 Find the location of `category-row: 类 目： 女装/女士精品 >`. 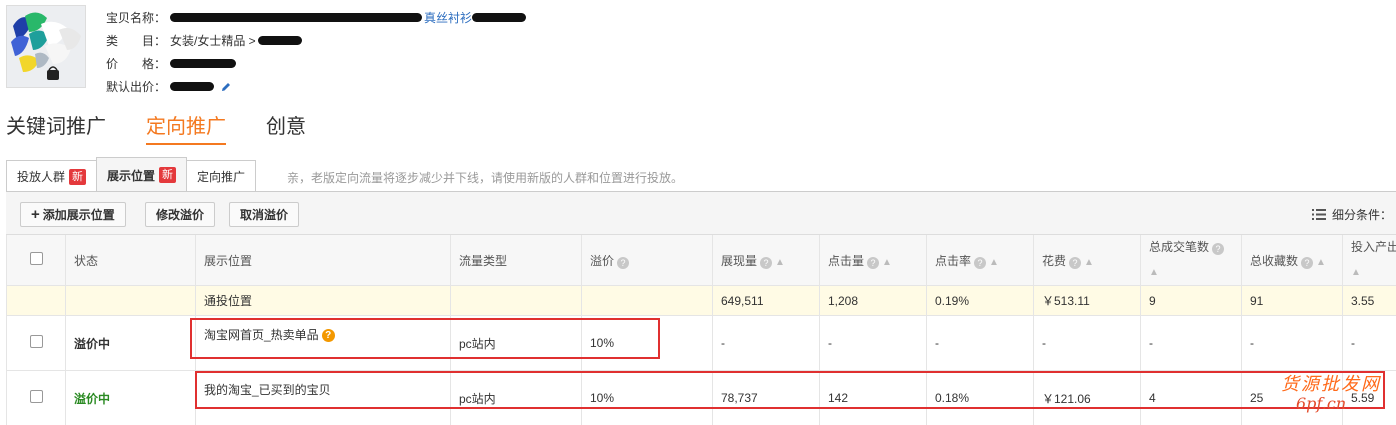

category-row: 类 目： 女装/女士精品 > is located at coordinates (316, 40).